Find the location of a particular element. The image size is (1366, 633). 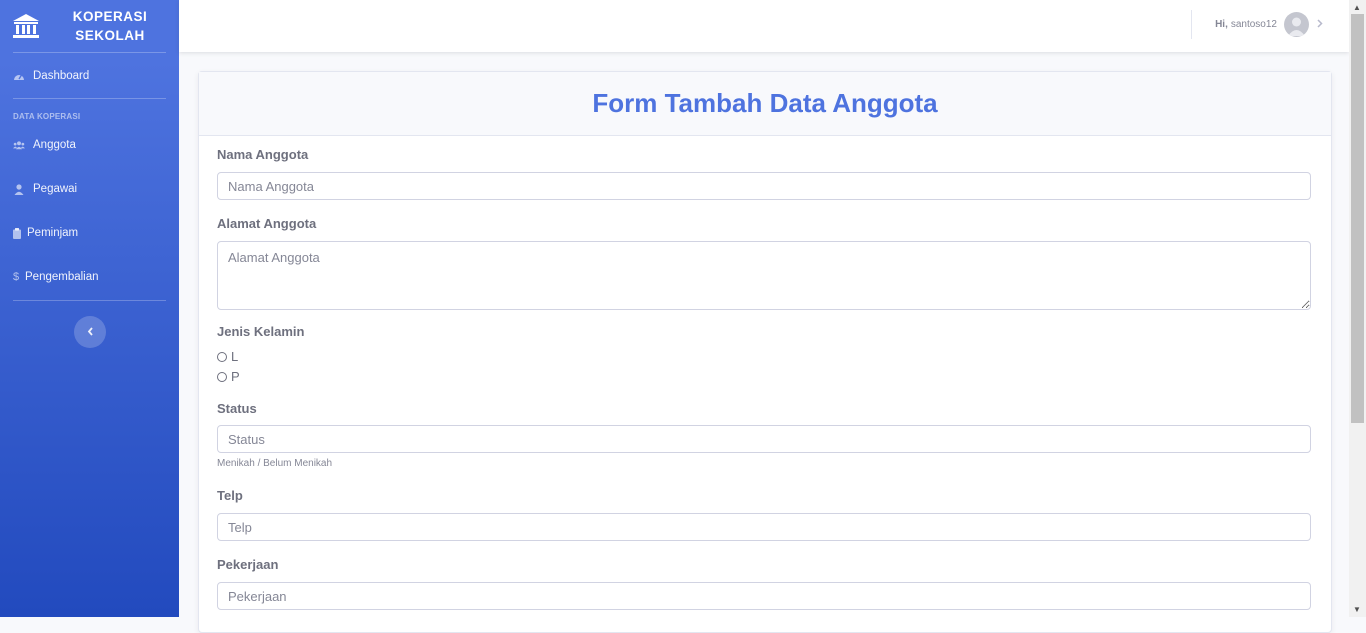

telp-input is located at coordinates (764, 527).